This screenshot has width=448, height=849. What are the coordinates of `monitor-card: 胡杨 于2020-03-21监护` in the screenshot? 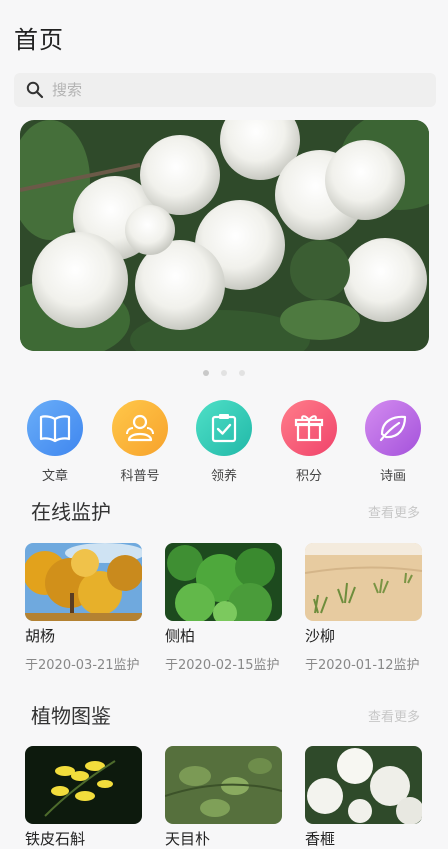 It's located at (83, 608).